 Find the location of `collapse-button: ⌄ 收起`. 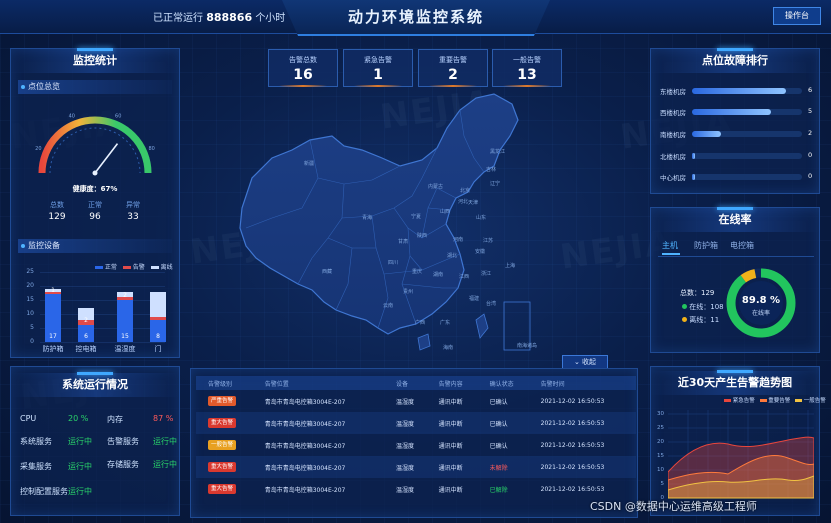

collapse-button: ⌄ 收起 is located at coordinates (585, 361).